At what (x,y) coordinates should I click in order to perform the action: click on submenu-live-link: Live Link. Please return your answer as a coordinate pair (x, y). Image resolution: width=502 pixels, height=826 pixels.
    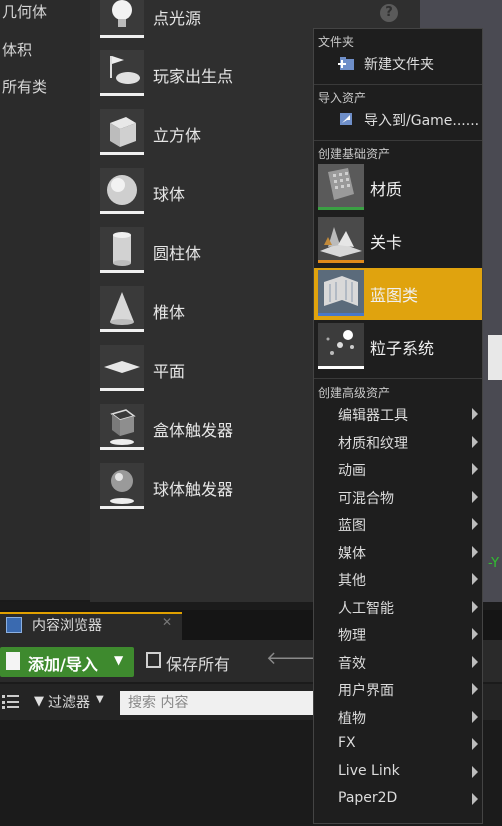
    Looking at the image, I should click on (398, 772).